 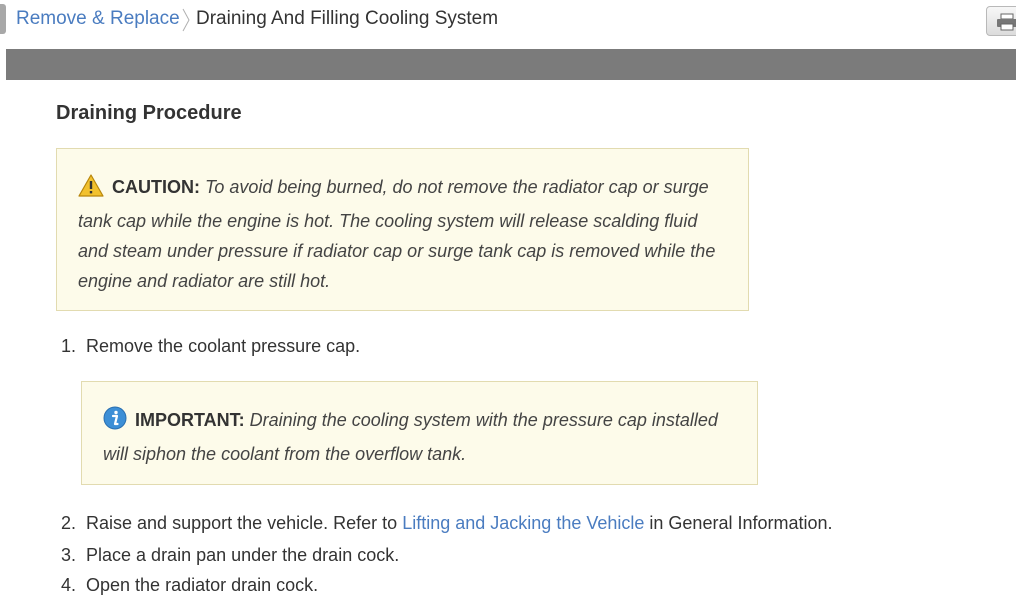 I want to click on print-button, so click(x=1001, y=21).